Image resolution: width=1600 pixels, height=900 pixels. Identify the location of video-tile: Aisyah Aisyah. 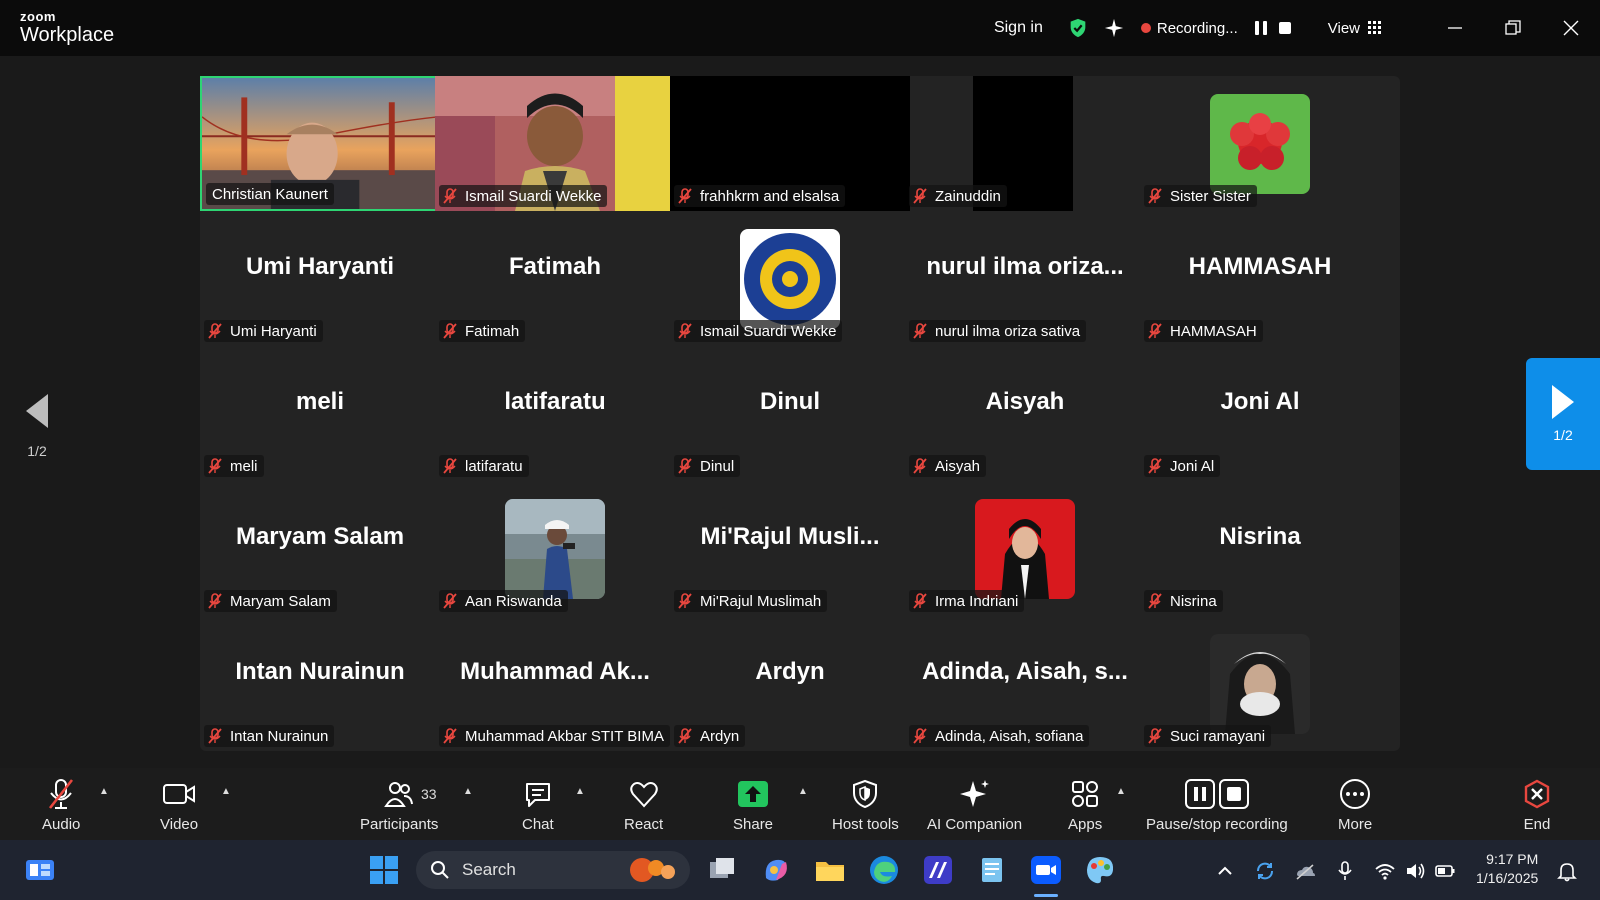
(1025, 413).